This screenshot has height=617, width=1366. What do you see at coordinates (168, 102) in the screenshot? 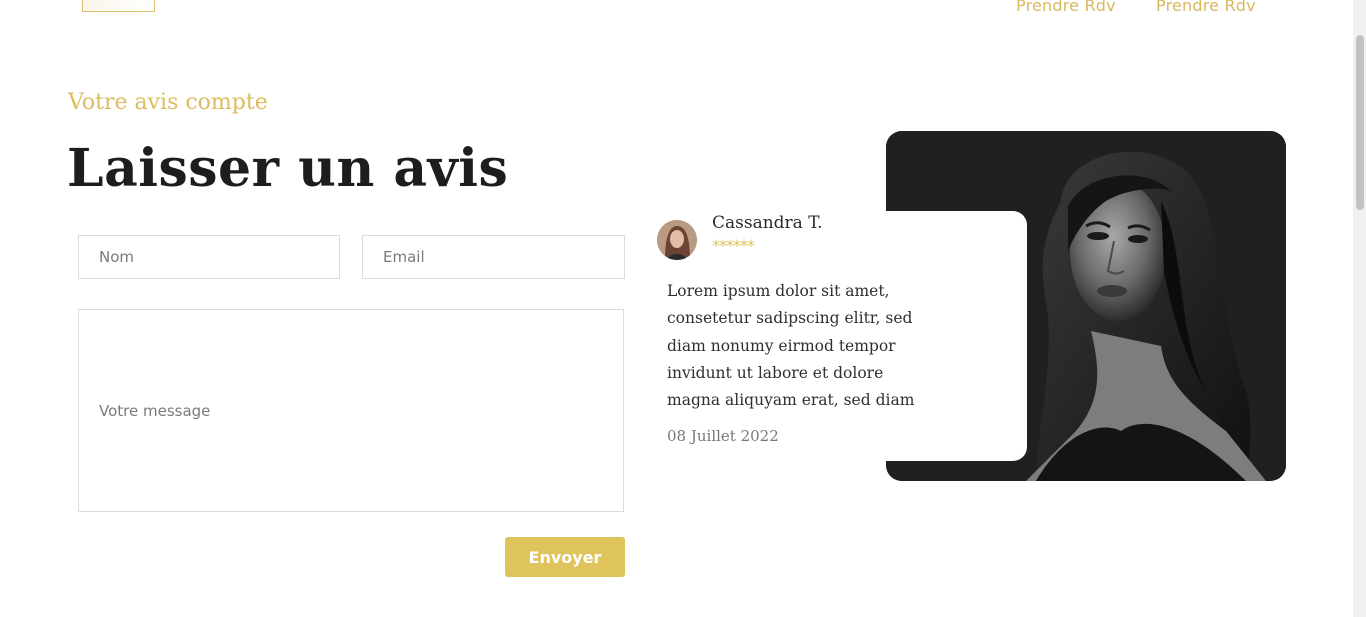
I see `section-eyebrow: Votre avis compte` at bounding box center [168, 102].